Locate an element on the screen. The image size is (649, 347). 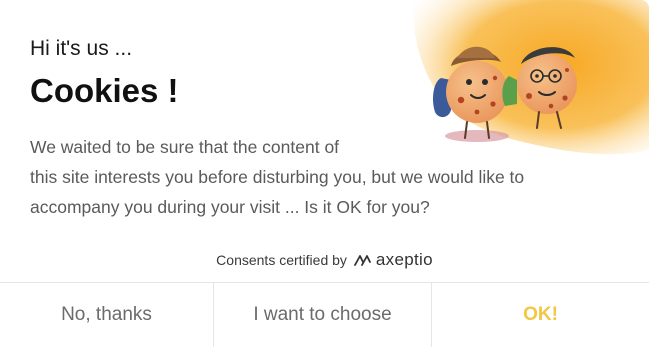
decline-button: No, thanks is located at coordinates (106, 315).